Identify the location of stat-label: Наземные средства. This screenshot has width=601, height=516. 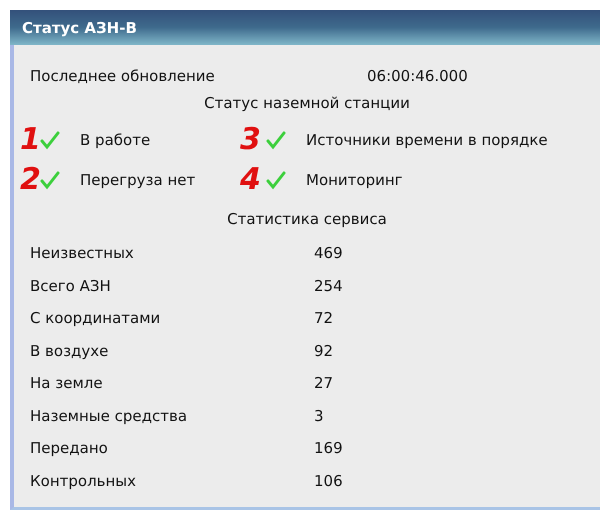
(109, 415).